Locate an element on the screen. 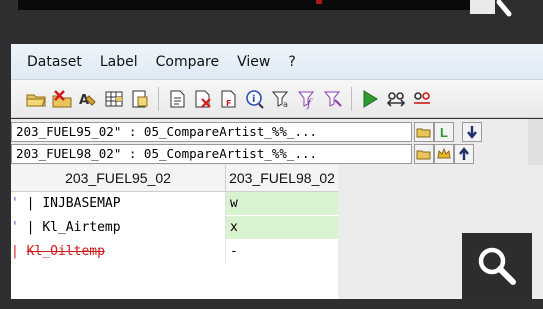 The width and height of the screenshot is (543, 309). row-label-cell: ' | INJBASEMAP is located at coordinates (118, 203).